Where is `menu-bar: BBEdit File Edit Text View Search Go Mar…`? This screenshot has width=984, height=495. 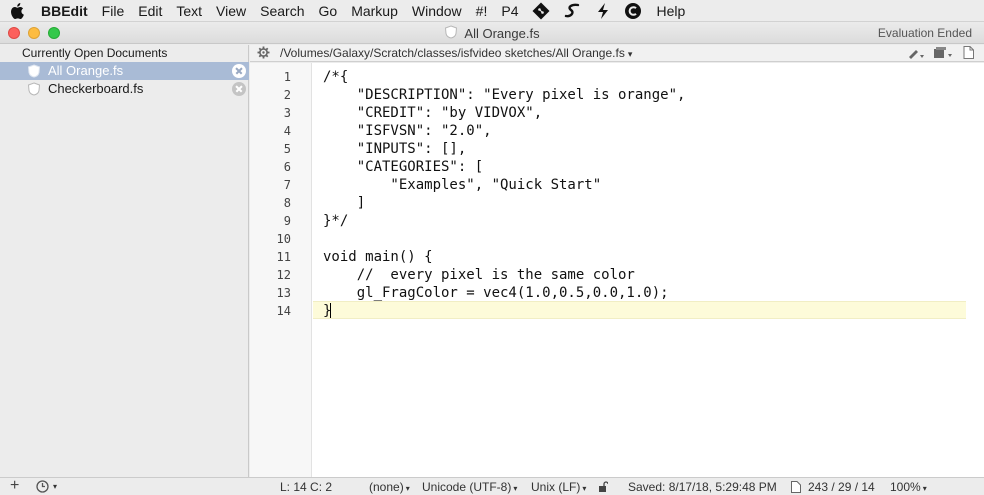 menu-bar: BBEdit File Edit Text View Search Go Mar… is located at coordinates (492, 11).